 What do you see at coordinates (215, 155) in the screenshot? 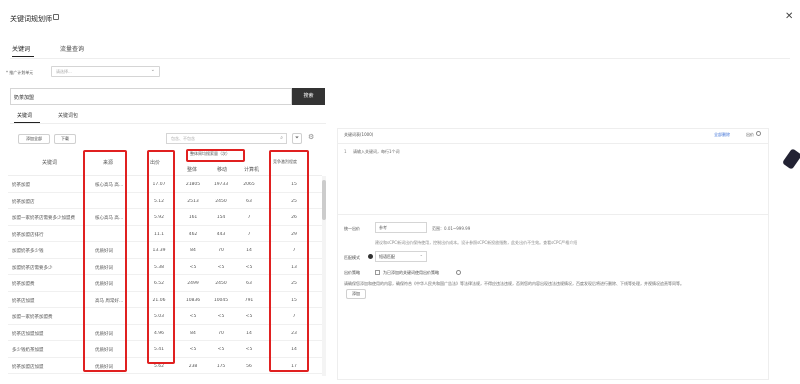
I see `highlight-monthly-header` at bounding box center [215, 155].